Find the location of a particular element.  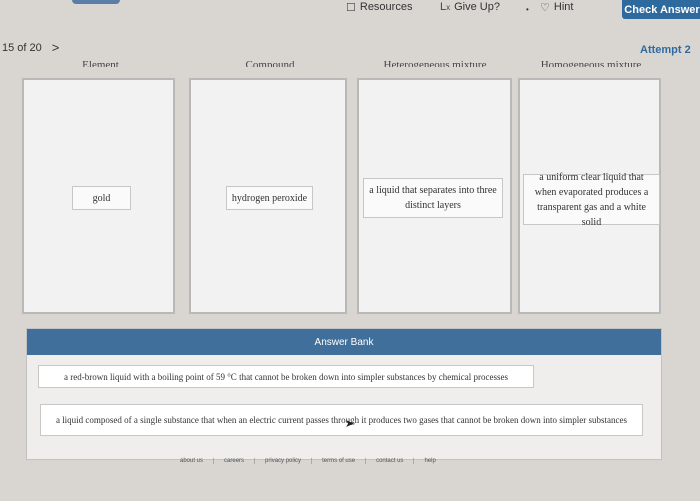

footer-about-link: about us is located at coordinates (192, 461).